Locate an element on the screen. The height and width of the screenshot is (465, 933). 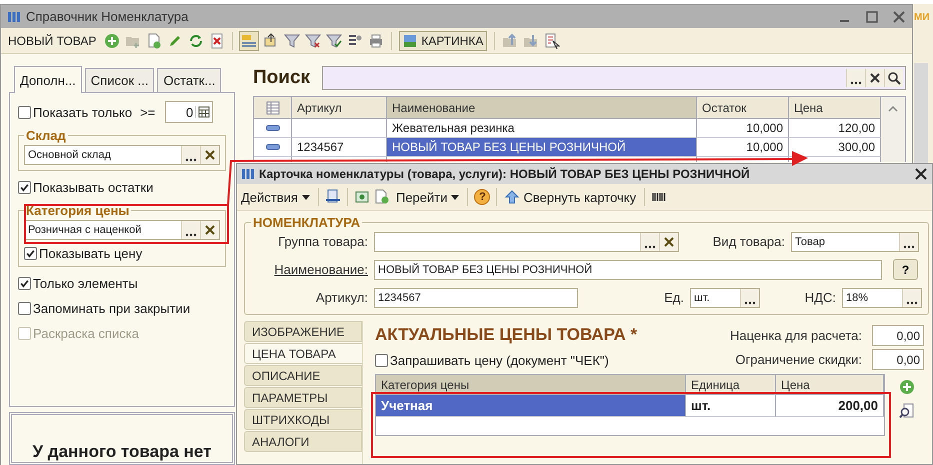
side-tab: ШТРИХКОДЫ is located at coordinates (303, 419).